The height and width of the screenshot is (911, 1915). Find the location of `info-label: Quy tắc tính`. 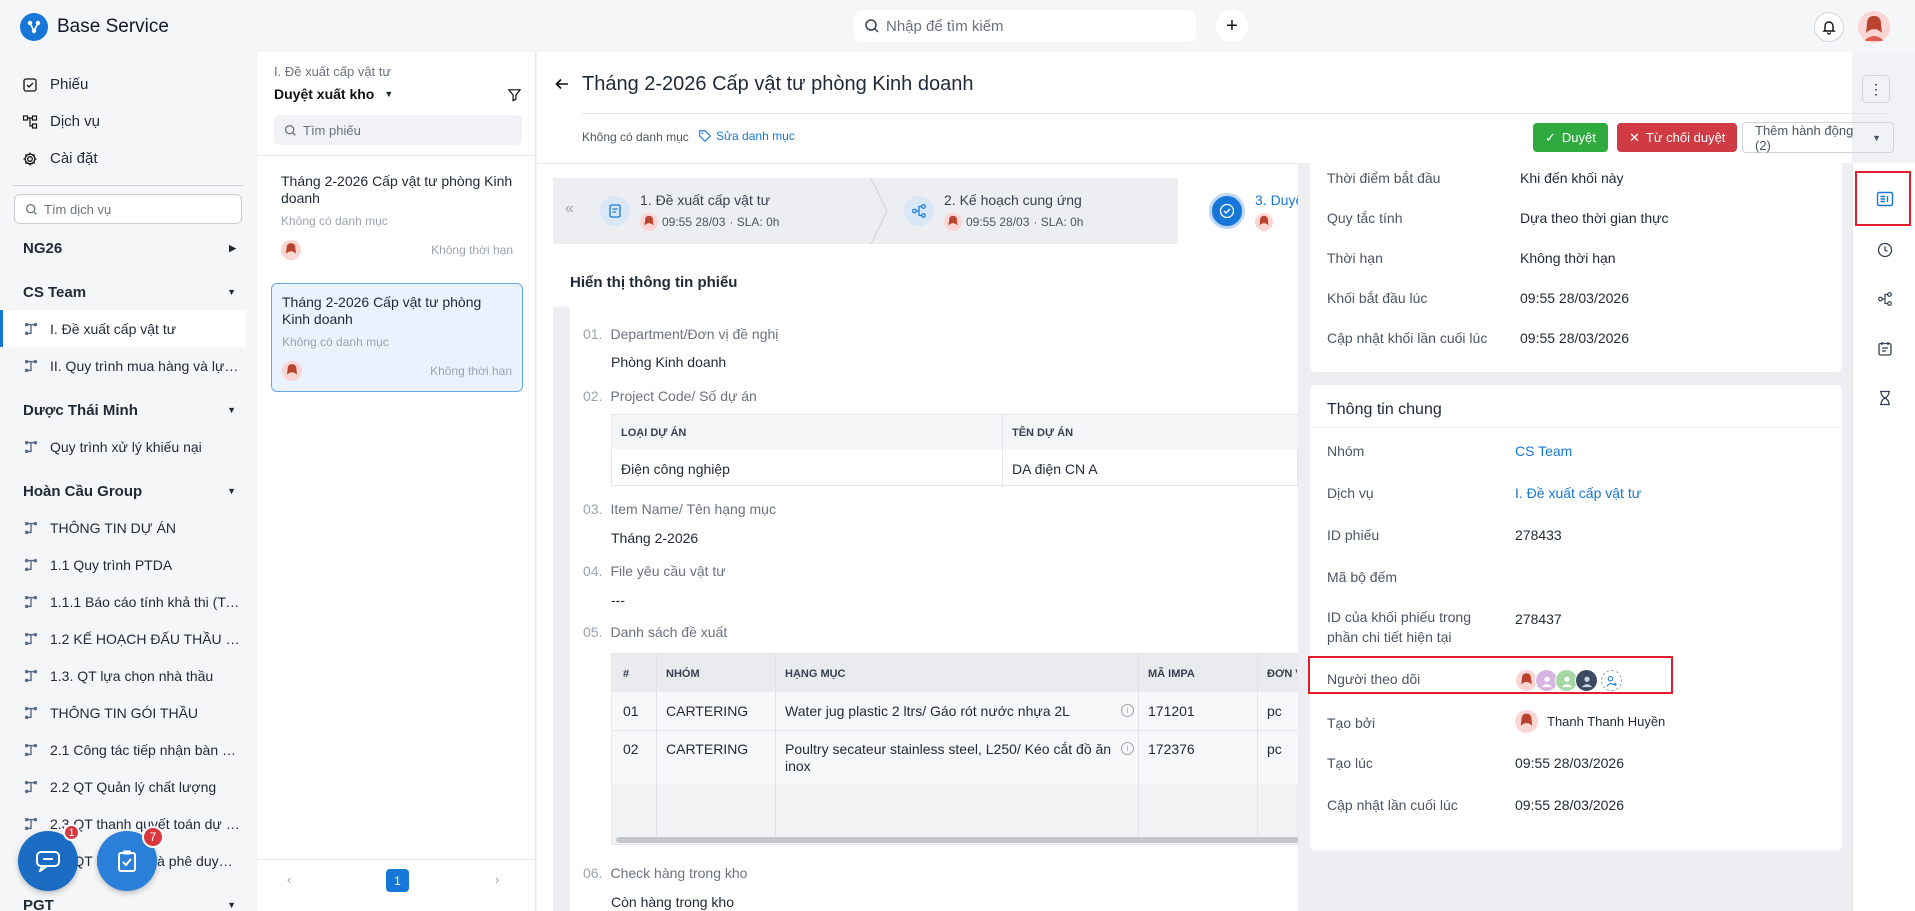

info-label: Quy tắc tính is located at coordinates (1365, 218).